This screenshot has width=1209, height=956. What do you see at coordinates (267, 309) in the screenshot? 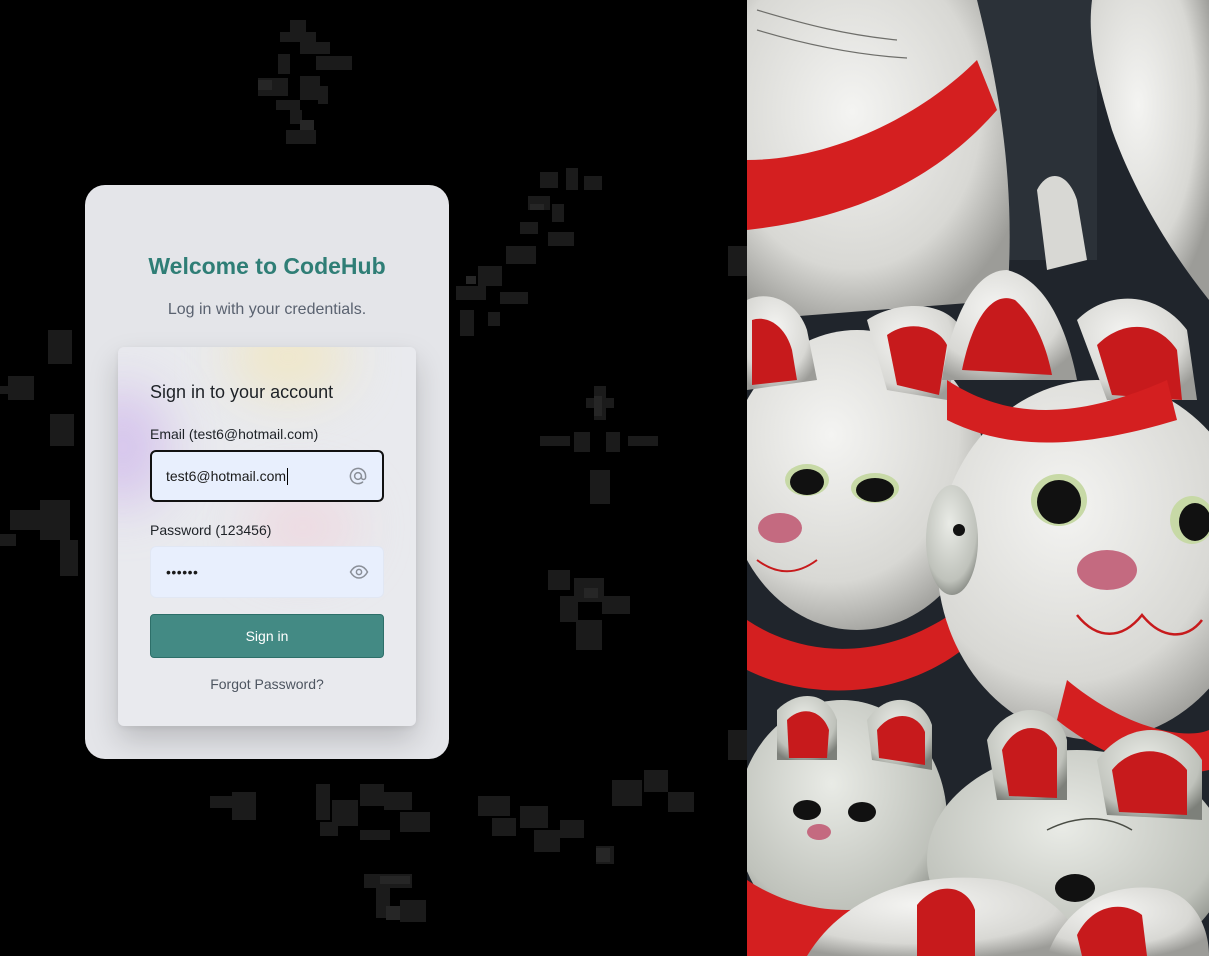
I see `welcome-subtitle: Log in with your credentials.` at bounding box center [267, 309].